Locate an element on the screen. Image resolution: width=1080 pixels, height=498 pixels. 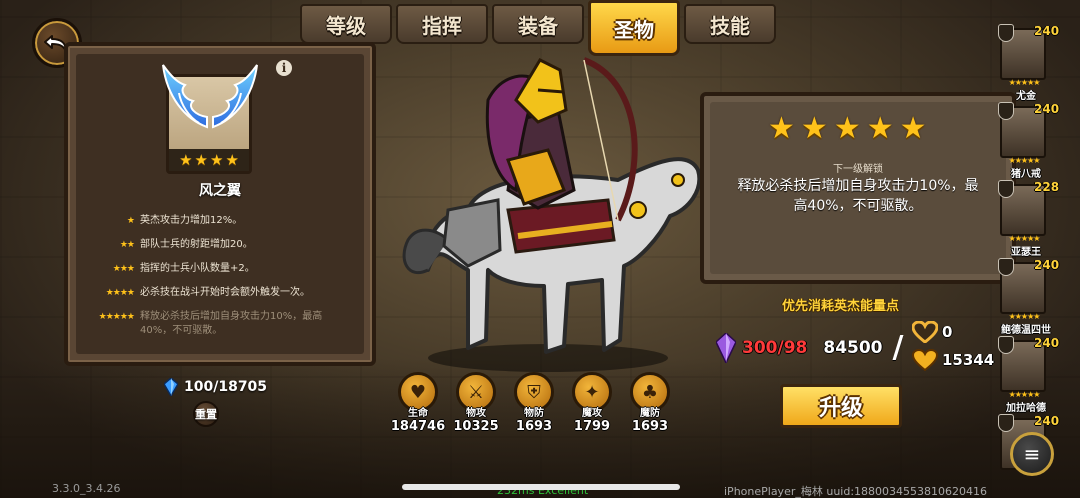
next-unlock-description: 释放必杀技后增加自身攻击力10%，最高40%，不可驱散。 is located at coordinates (858, 196).